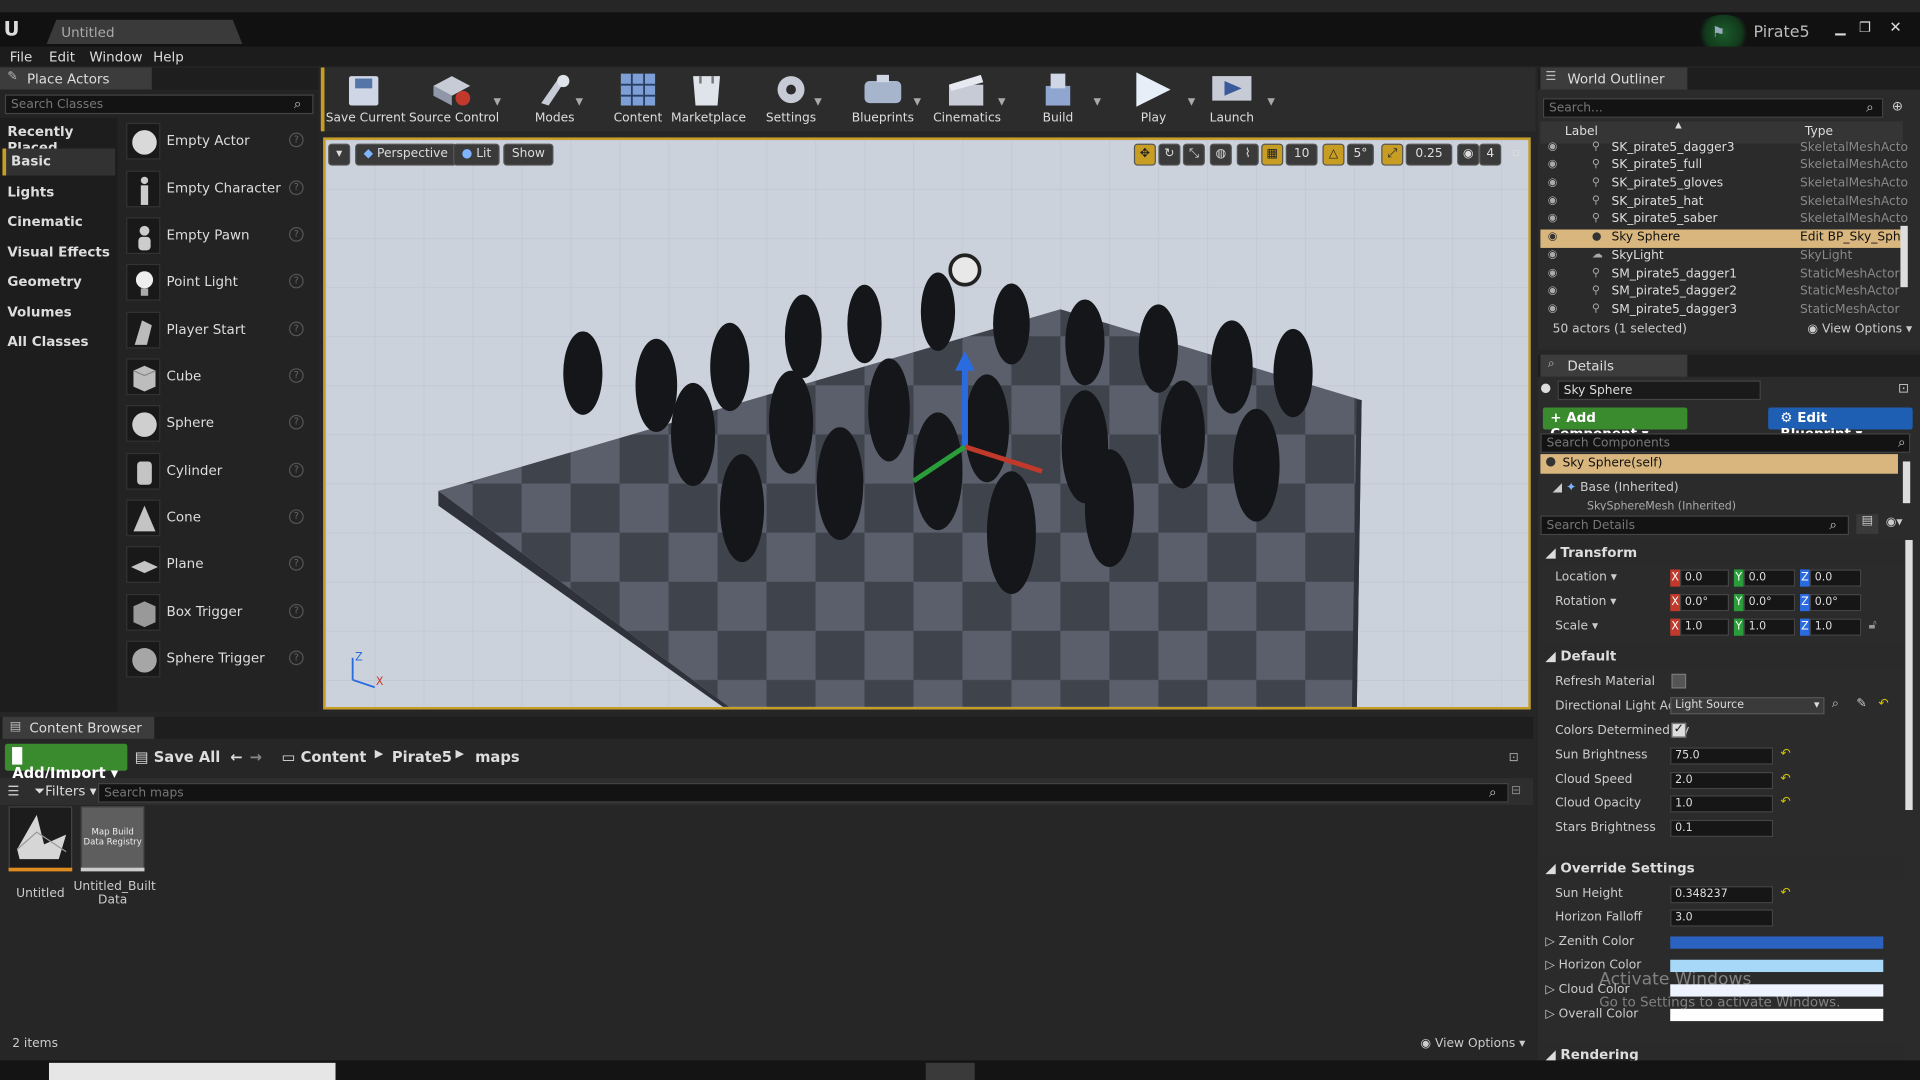 The image size is (1920, 1080). I want to click on actor-empty-character: Empty Character?, so click(216, 190).